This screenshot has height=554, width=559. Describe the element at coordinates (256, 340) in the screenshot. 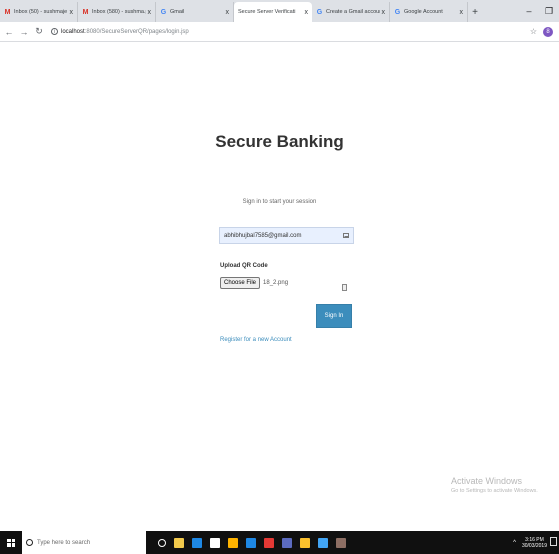

I see `register-link: Register for a new Account` at that location.